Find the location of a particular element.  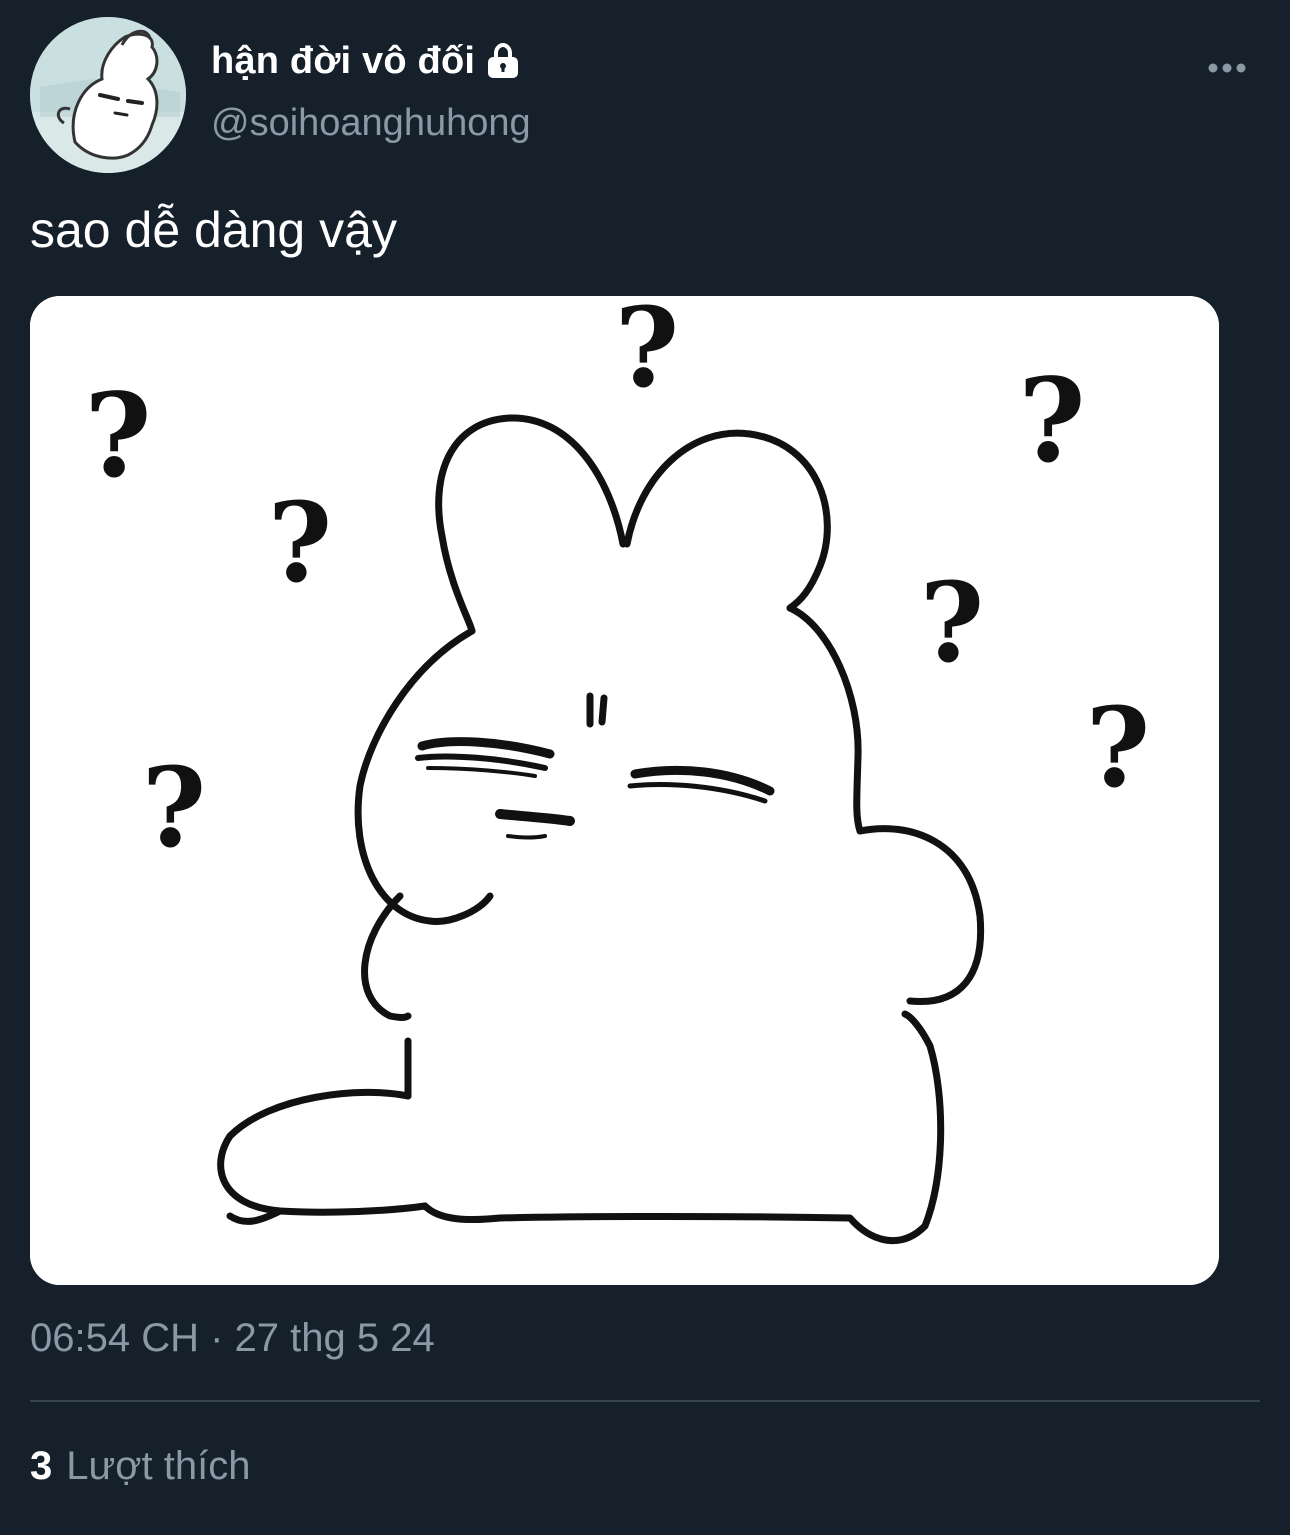

divider is located at coordinates (645, 1401).